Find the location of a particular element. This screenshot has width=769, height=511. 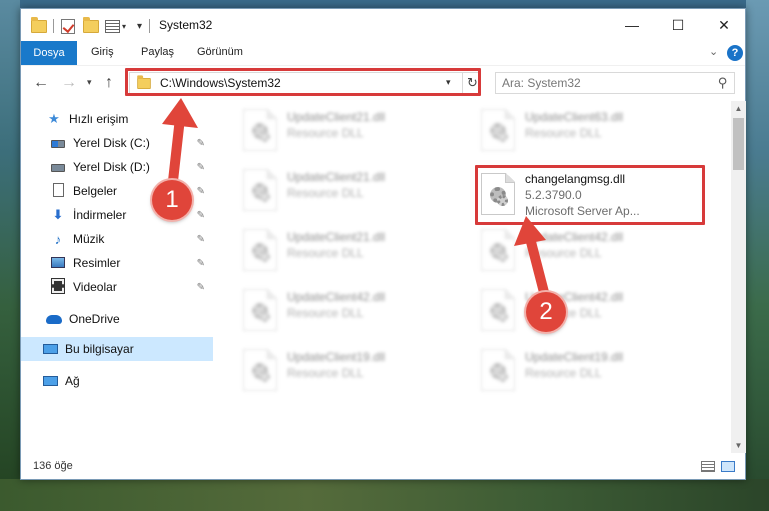

nav-item-label: Bu bilgisayar is located at coordinates (99, 349).